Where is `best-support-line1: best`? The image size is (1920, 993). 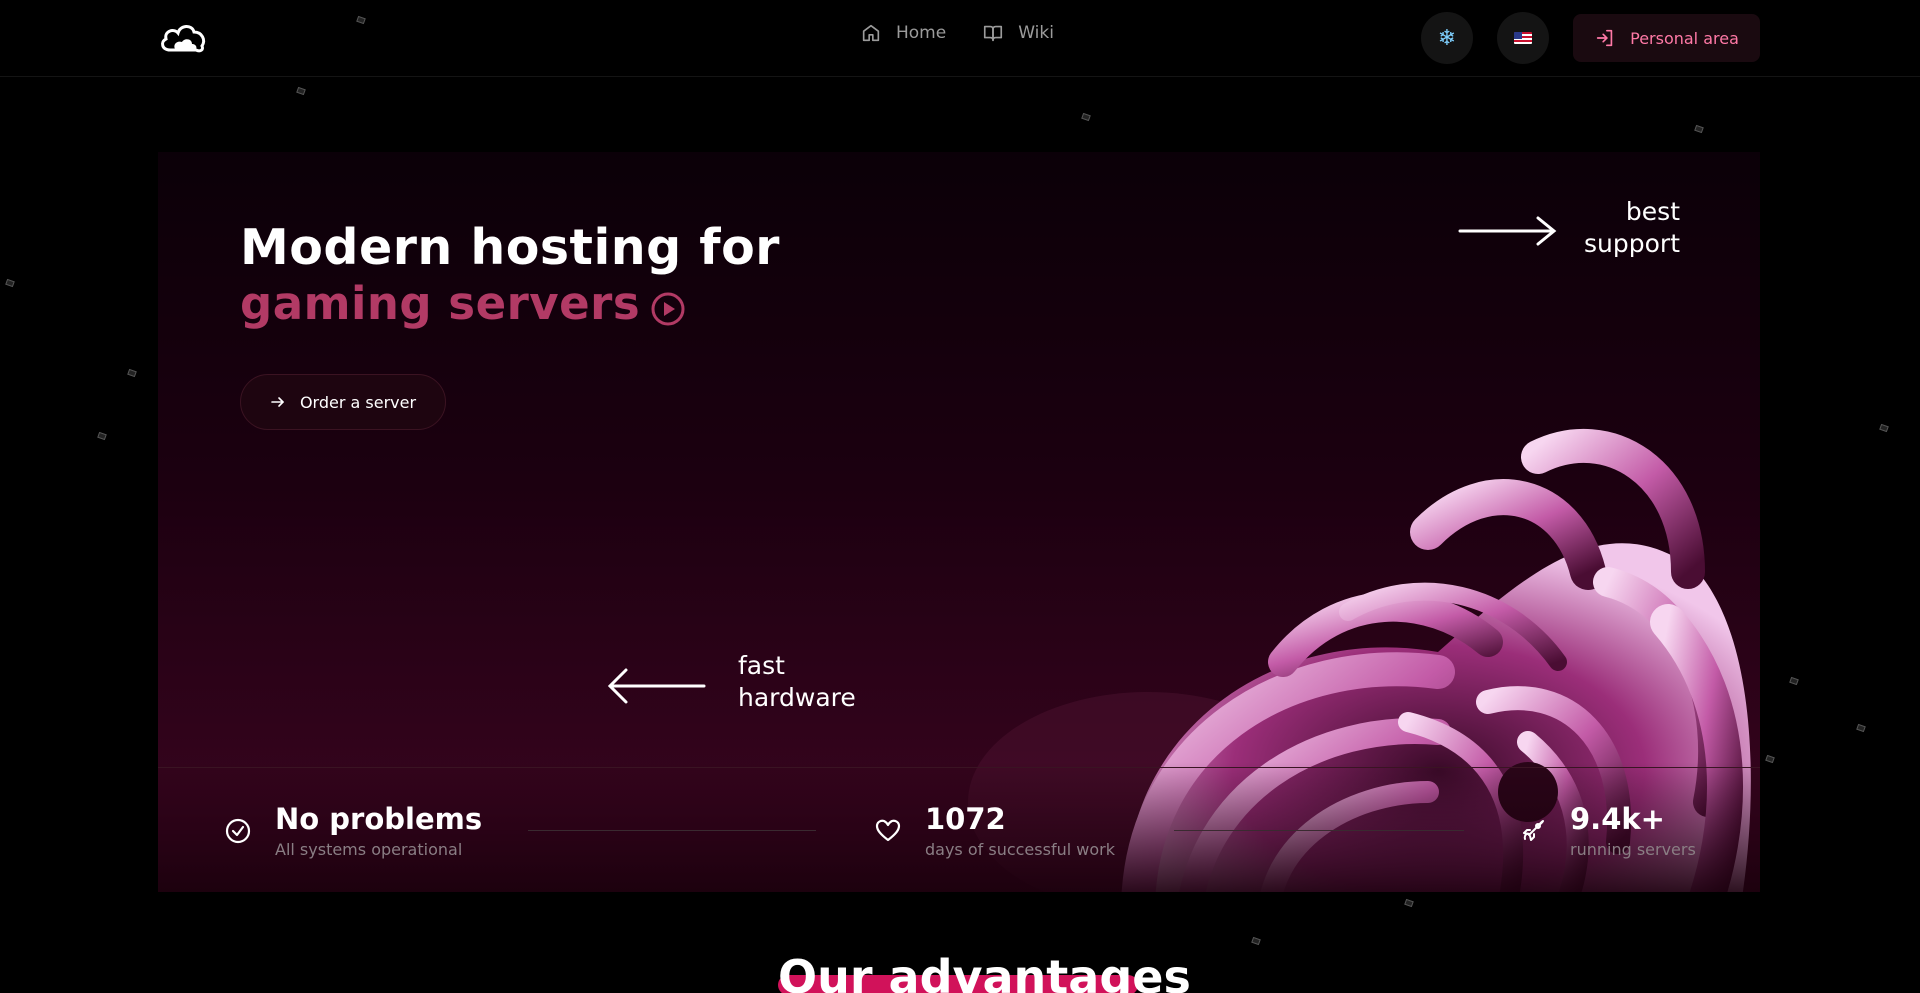
best-support-line1: best is located at coordinates (1652, 211).